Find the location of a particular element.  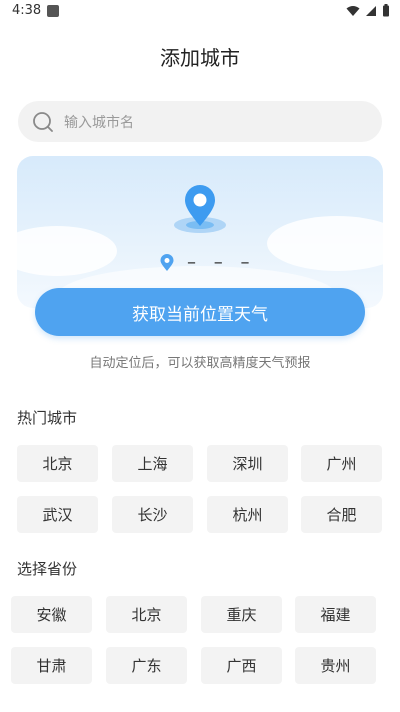

map-pin-icon is located at coordinates (200, 209).